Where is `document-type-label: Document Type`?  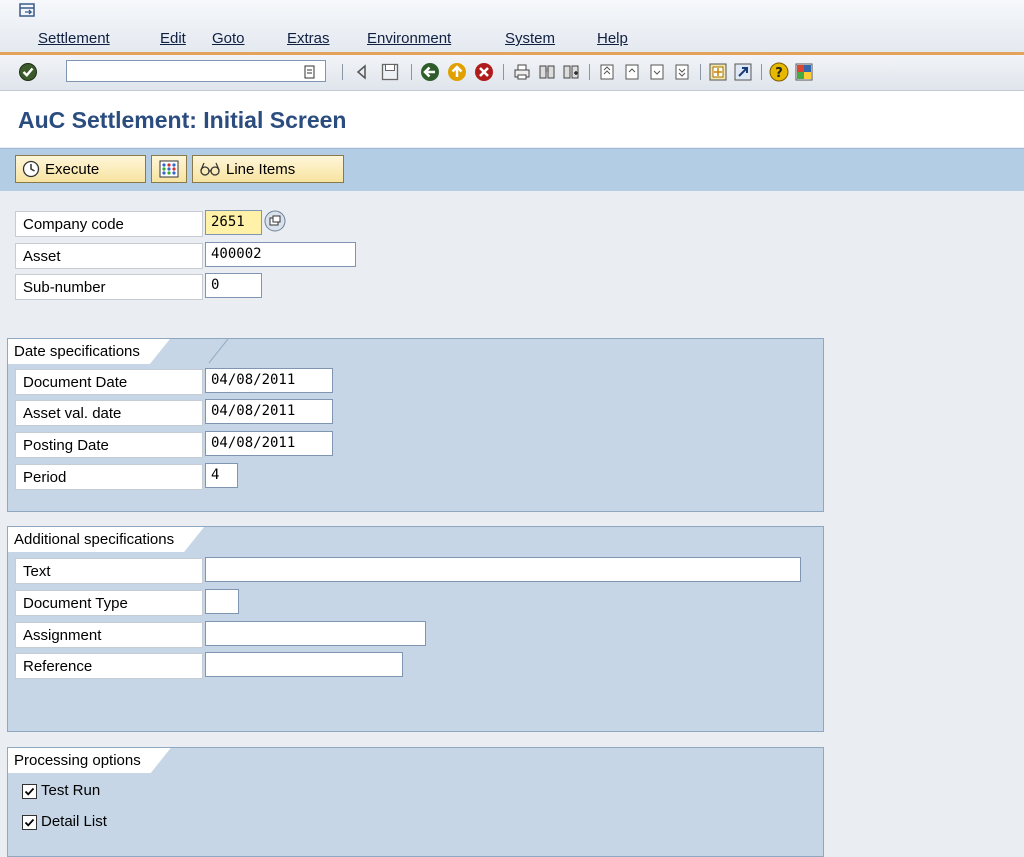 document-type-label: Document Type is located at coordinates (109, 603).